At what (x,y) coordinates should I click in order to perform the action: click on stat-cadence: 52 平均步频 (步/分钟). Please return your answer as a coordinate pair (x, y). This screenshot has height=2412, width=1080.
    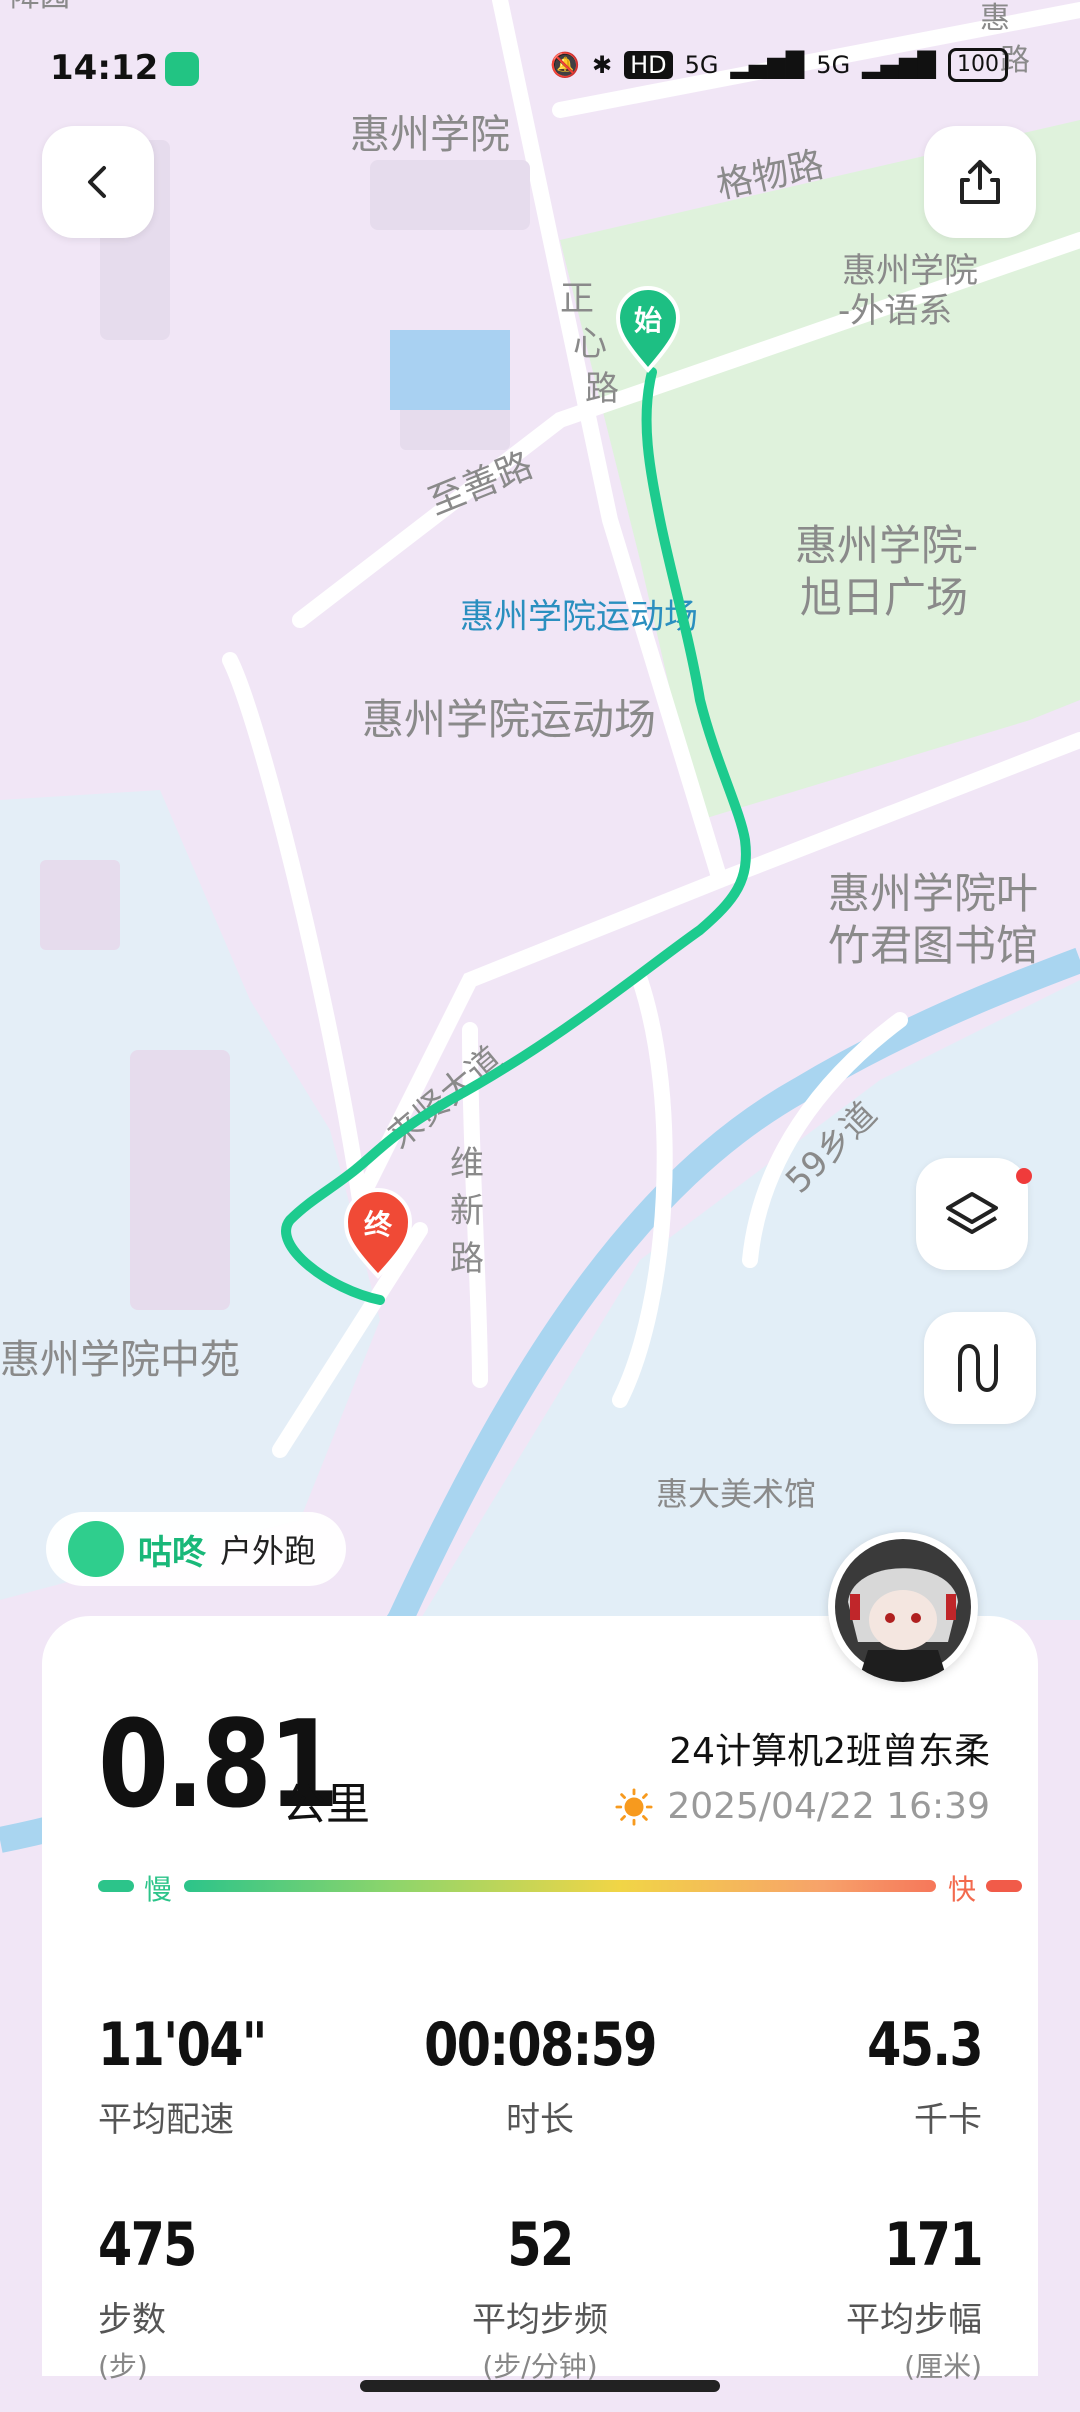
    Looking at the image, I should click on (540, 2297).